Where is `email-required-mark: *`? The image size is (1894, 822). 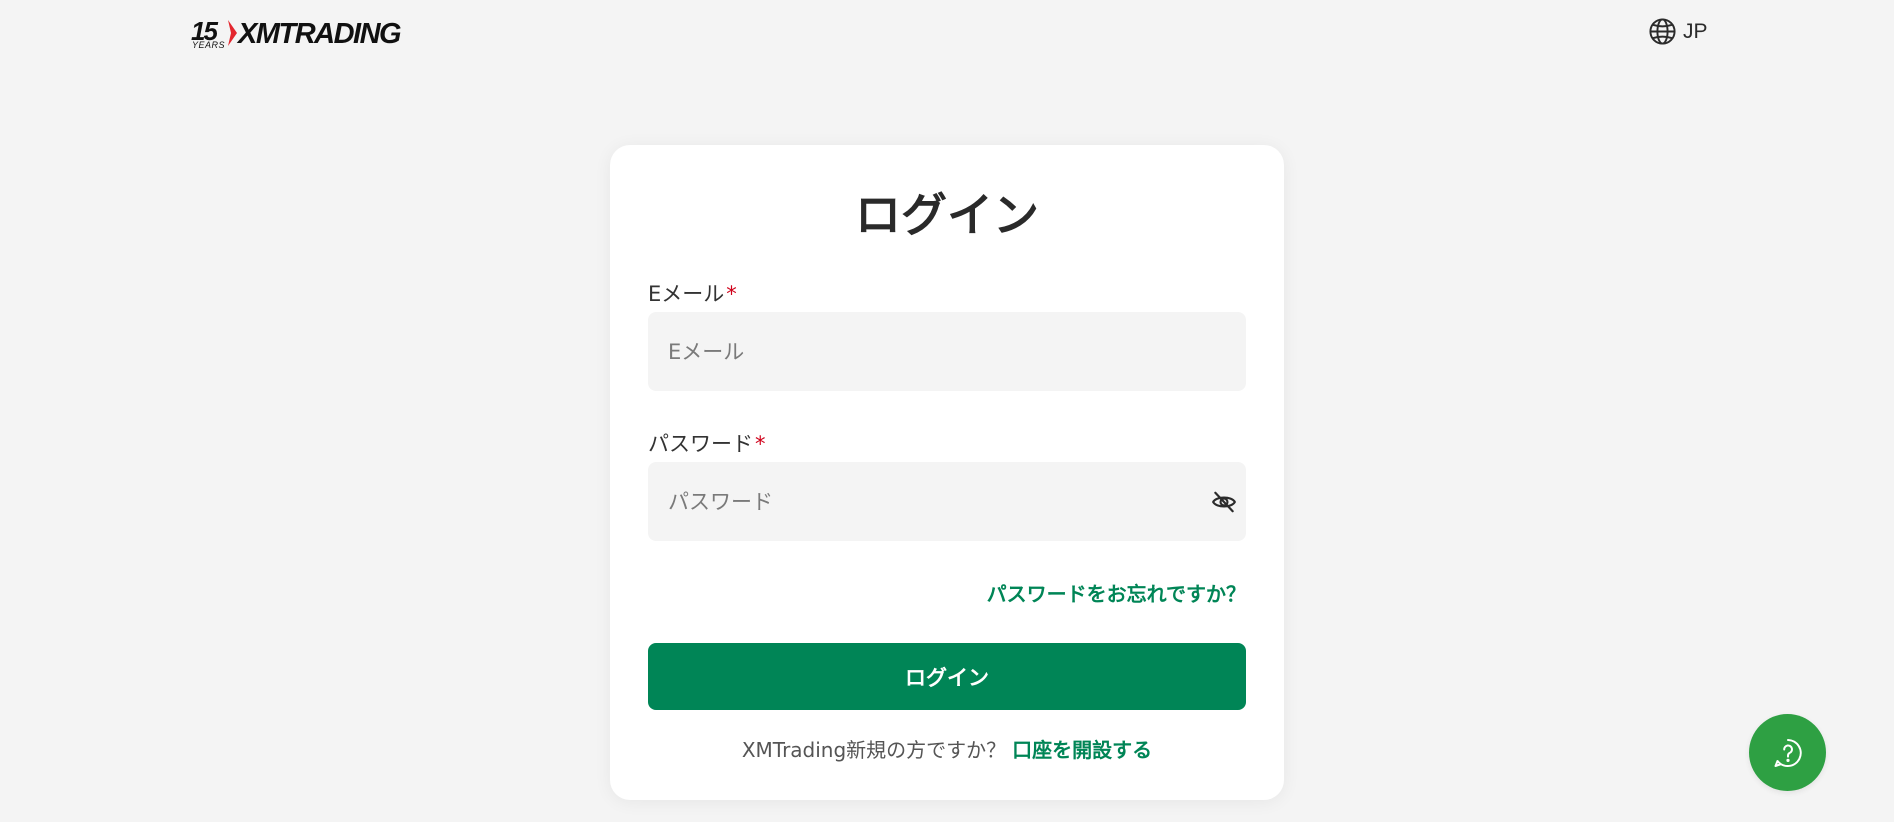 email-required-mark: * is located at coordinates (731, 294).